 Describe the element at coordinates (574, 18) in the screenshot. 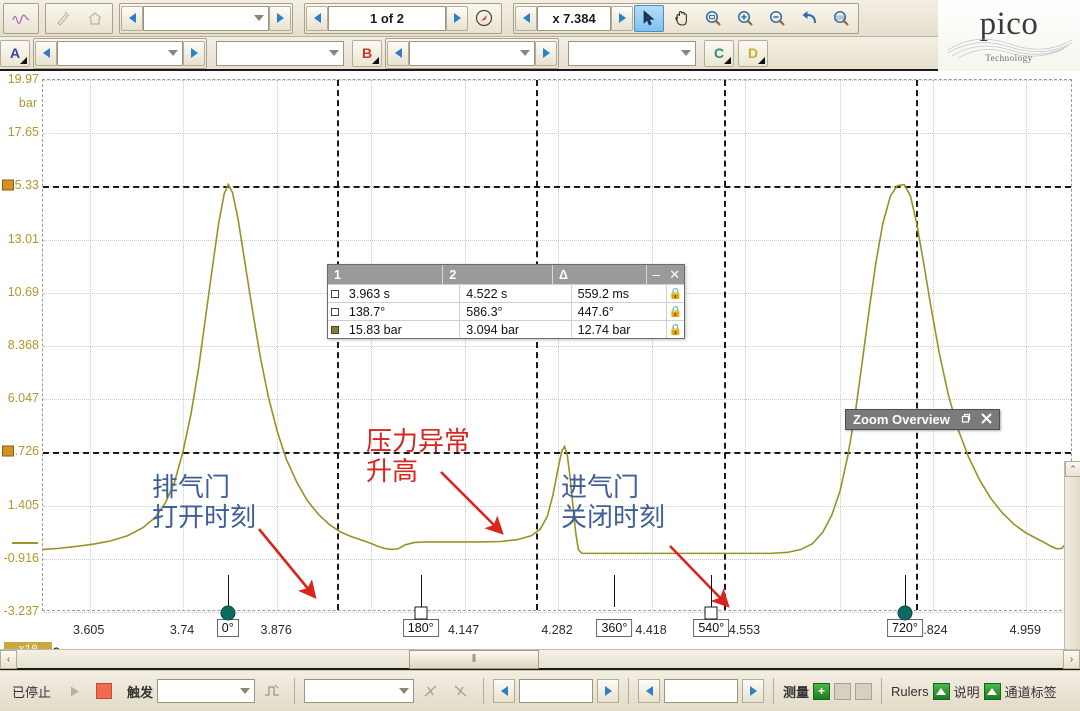

I see `zoom-factor-field: x 7.384` at that location.